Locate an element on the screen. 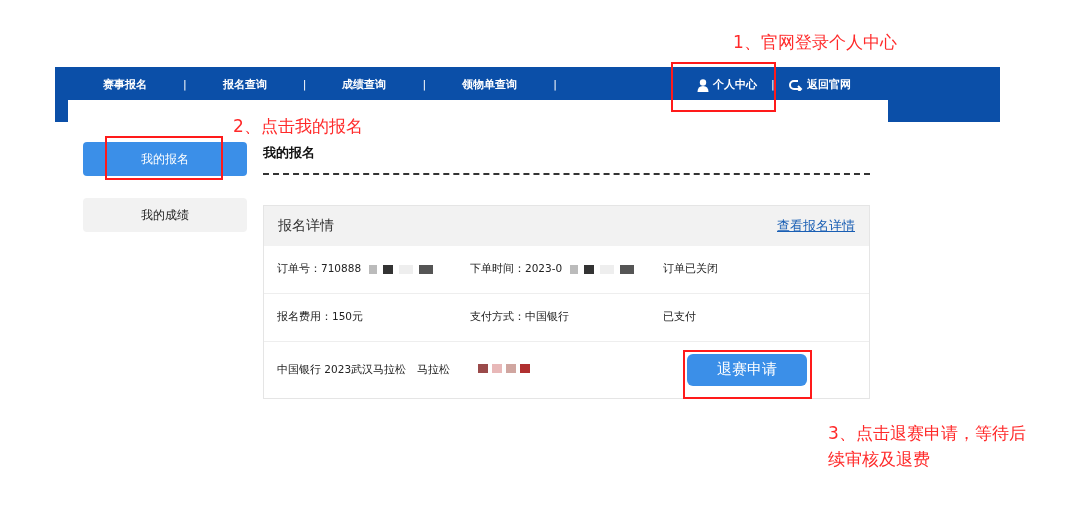  user-icon is located at coordinates (703, 85).